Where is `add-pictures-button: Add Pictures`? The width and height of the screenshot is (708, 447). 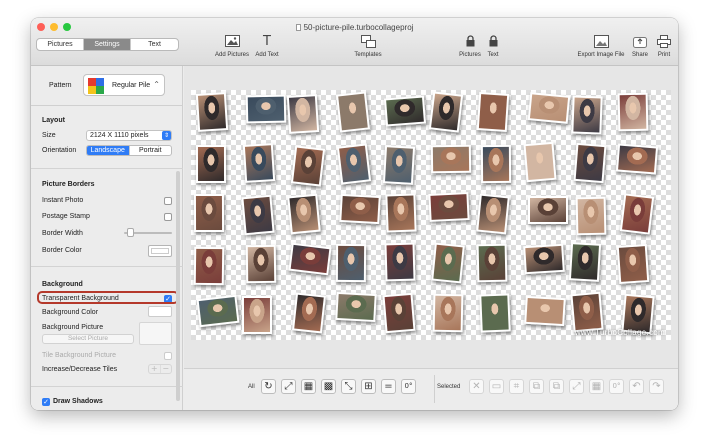 add-pictures-button: Add Pictures is located at coordinates (232, 46).